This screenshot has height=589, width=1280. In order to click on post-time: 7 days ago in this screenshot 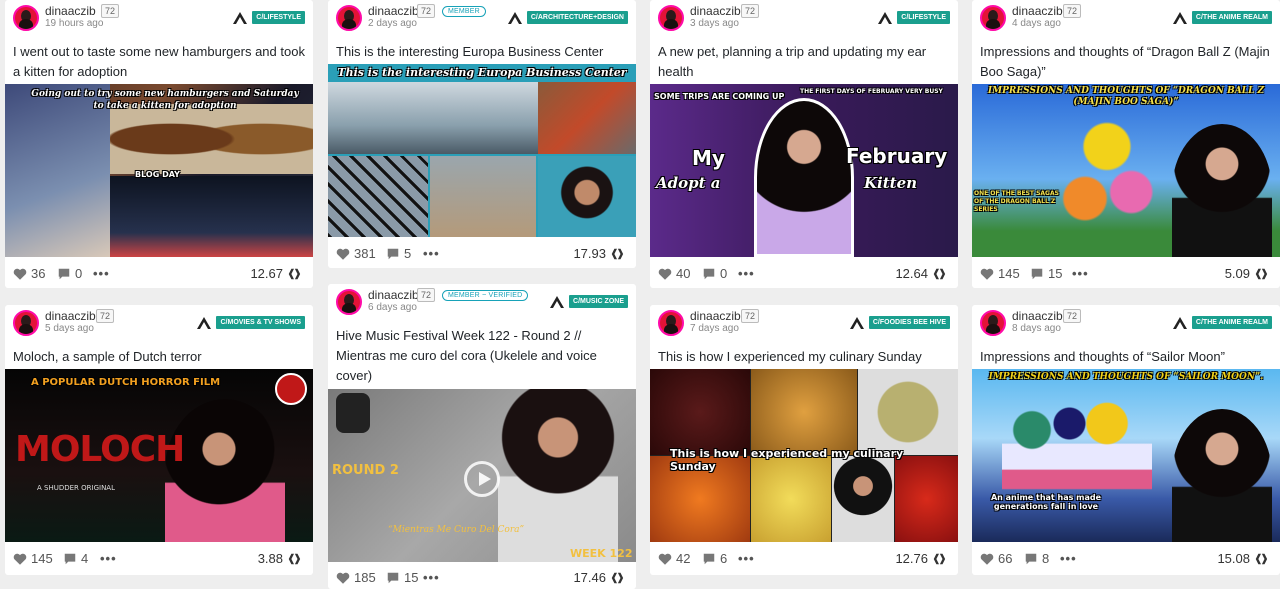, I will do `click(714, 328)`.